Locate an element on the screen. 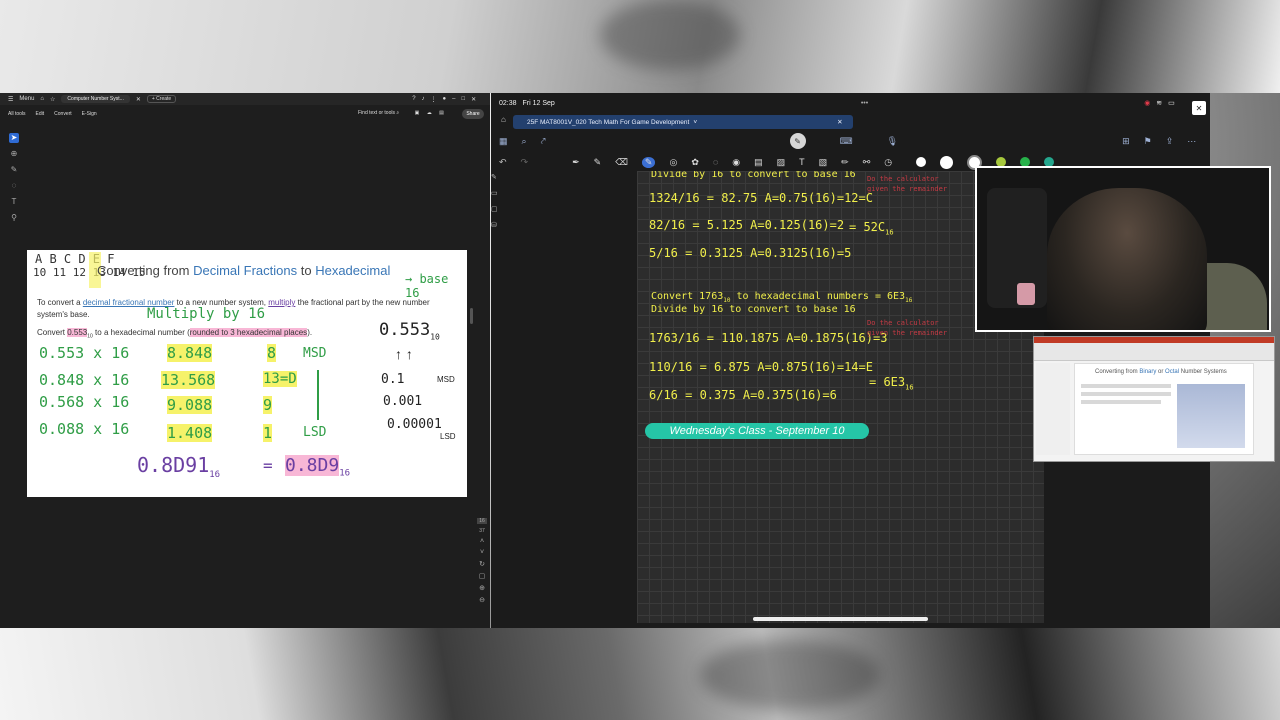  link-icon: ⚯ is located at coordinates (867, 162).